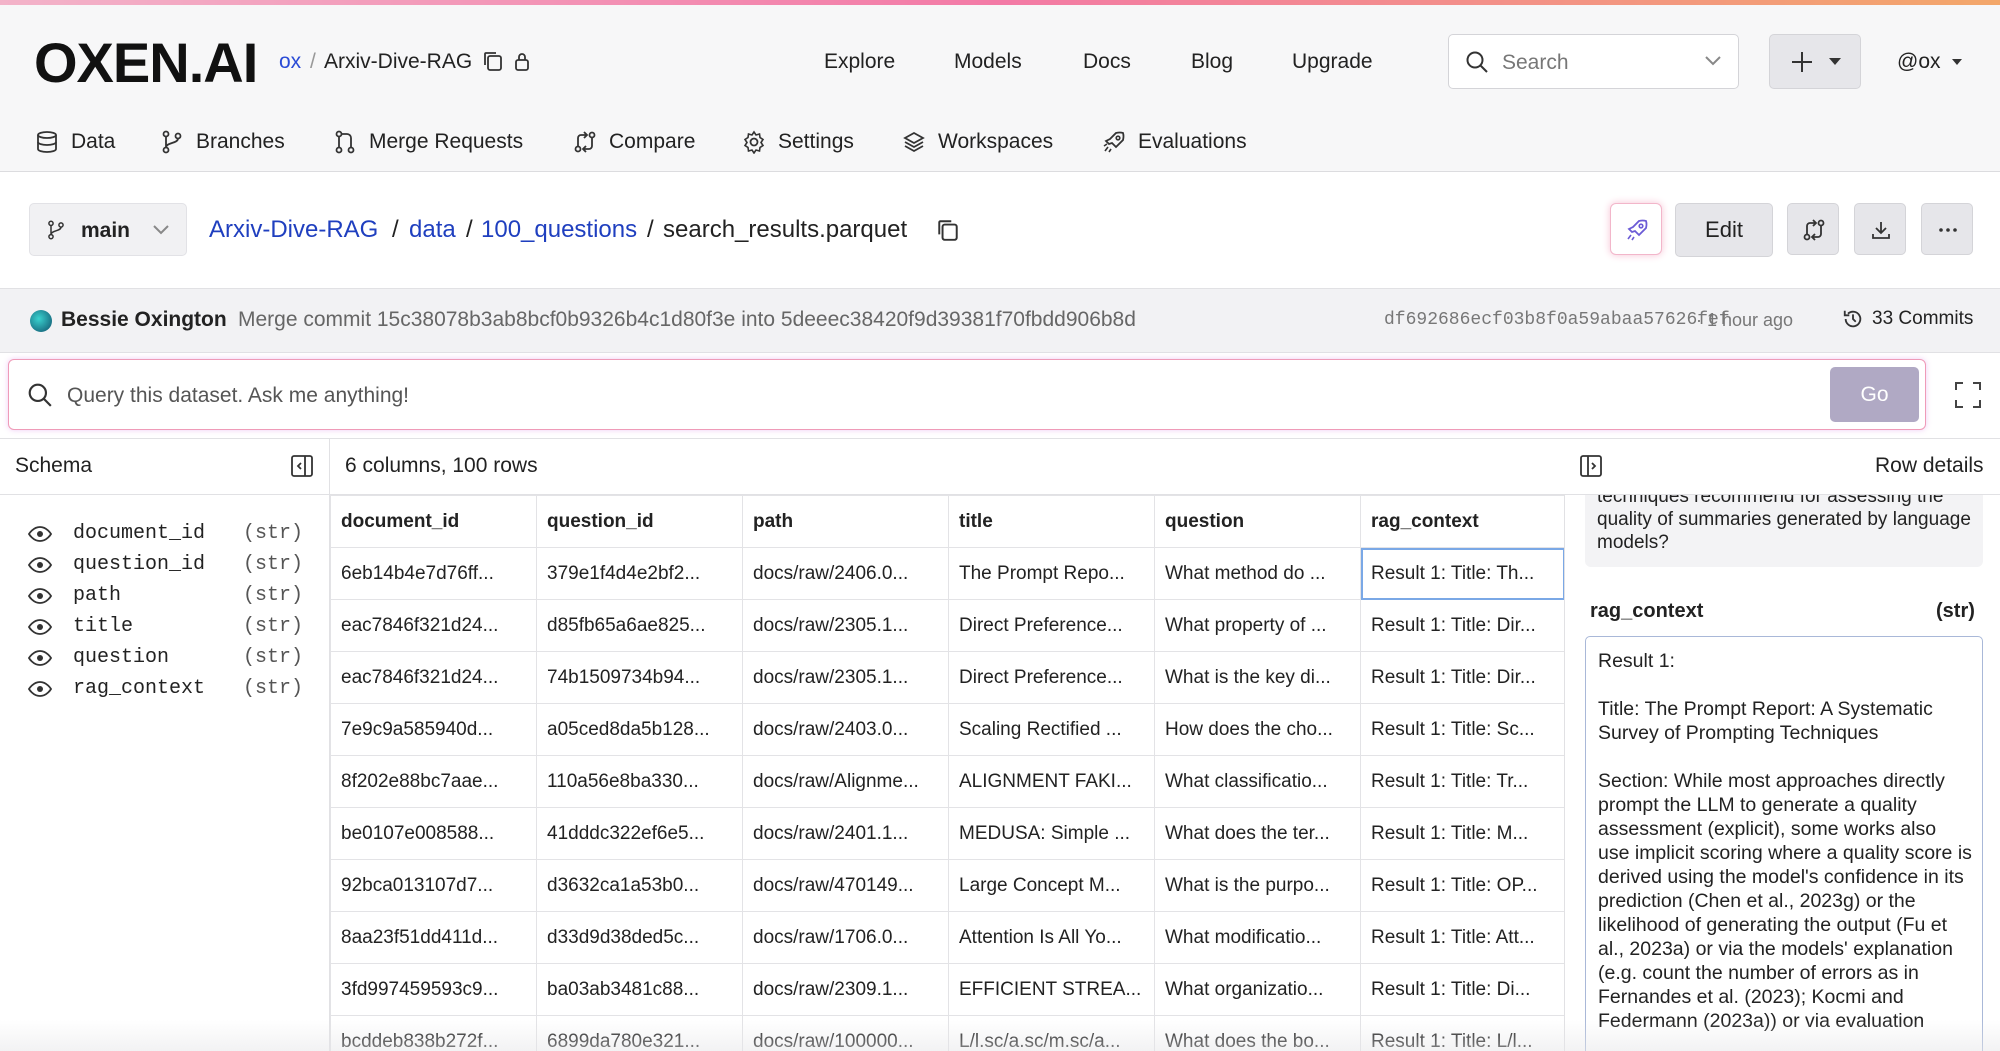 The height and width of the screenshot is (1051, 2000). What do you see at coordinates (859, 62) in the screenshot?
I see `nav-explore: Explore` at bounding box center [859, 62].